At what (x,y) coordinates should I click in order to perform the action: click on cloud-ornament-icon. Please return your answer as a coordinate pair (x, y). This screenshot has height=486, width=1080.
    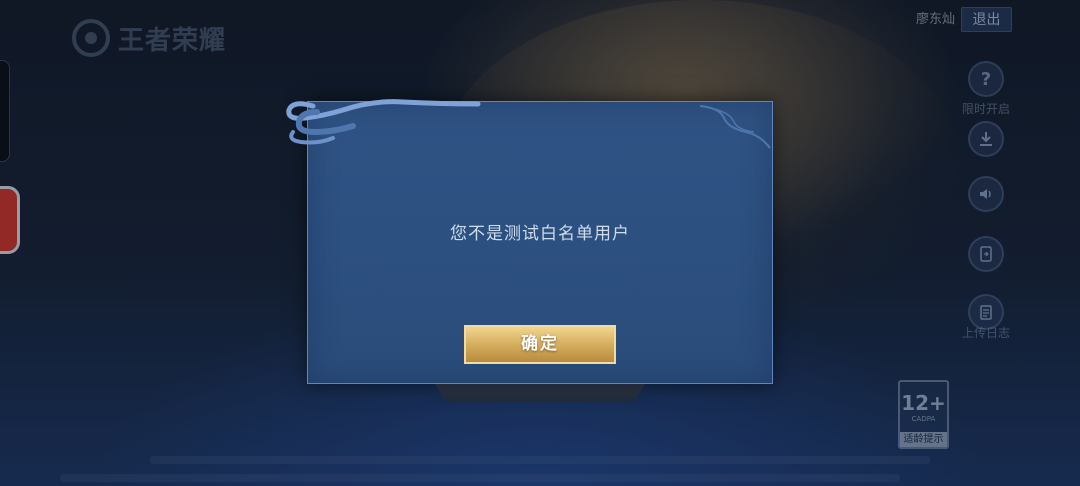
    Looking at the image, I should click on (383, 122).